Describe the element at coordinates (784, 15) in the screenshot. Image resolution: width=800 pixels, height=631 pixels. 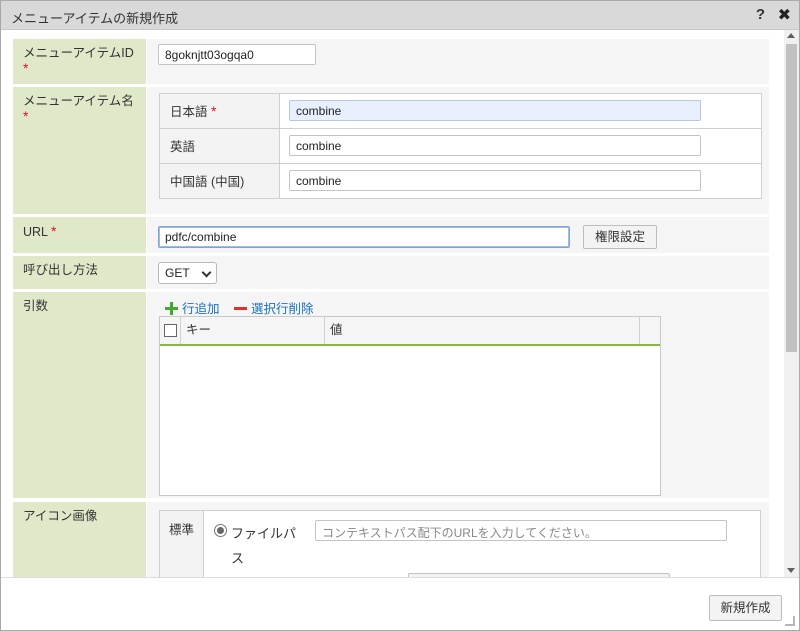
I see `close-icon: ✖` at that location.